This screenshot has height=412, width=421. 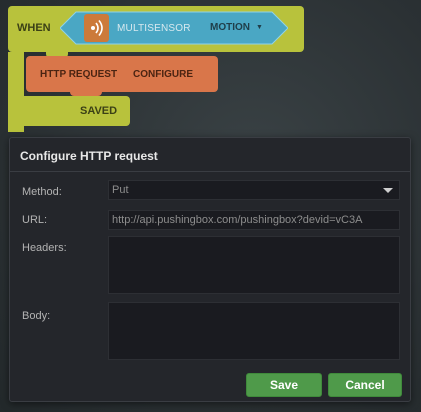 I want to click on block-connector, so click(x=86, y=93).